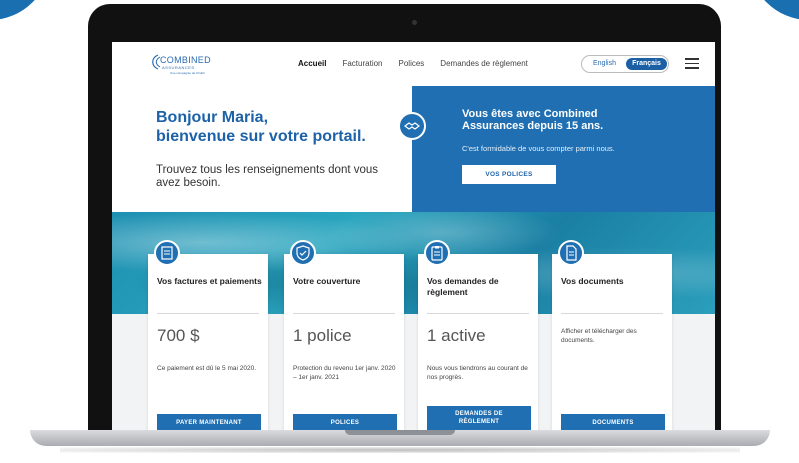 The width and height of the screenshot is (799, 463). Describe the element at coordinates (437, 253) in the screenshot. I see `clipboard-icon` at that location.